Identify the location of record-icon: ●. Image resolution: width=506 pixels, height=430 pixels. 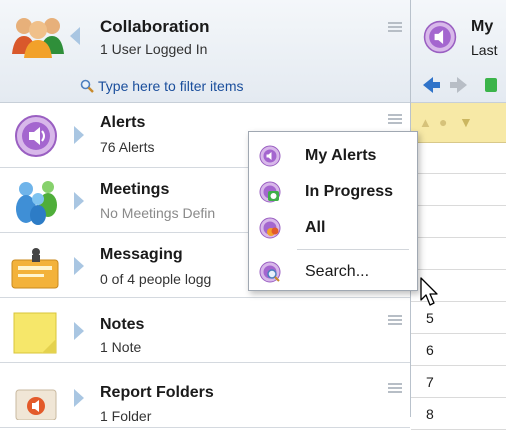
(443, 122).